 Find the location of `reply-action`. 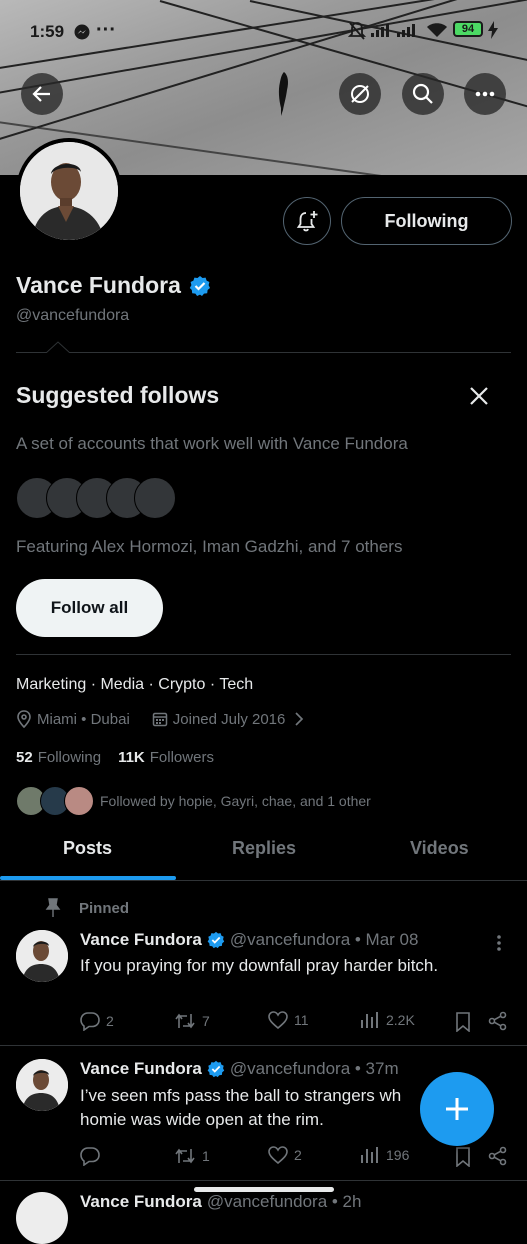

reply-action is located at coordinates (90, 1156).